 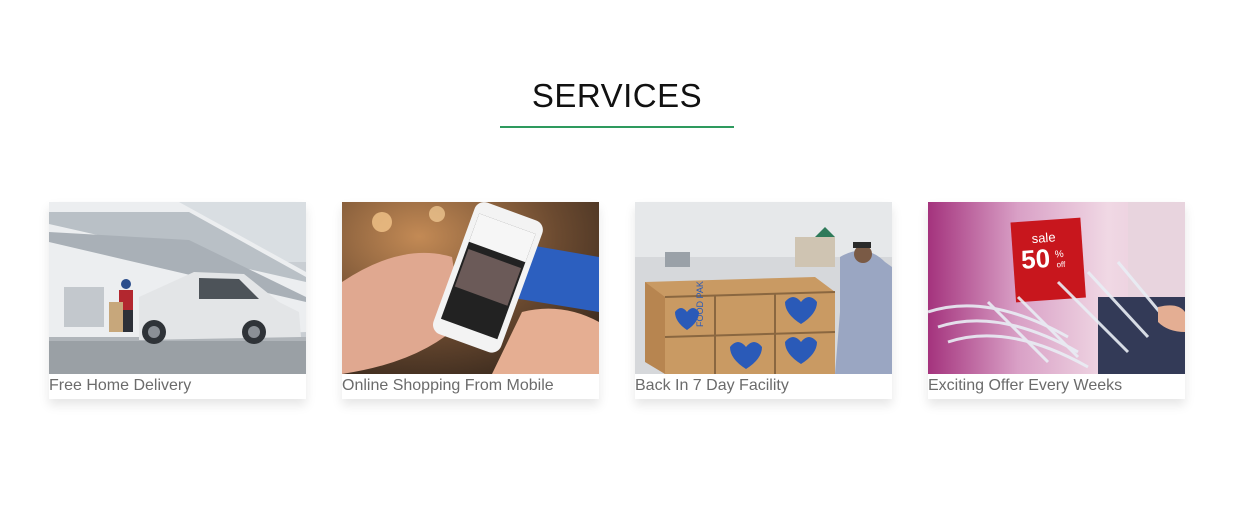 I want to click on box-label: FOOD PAK, so click(x=700, y=304).